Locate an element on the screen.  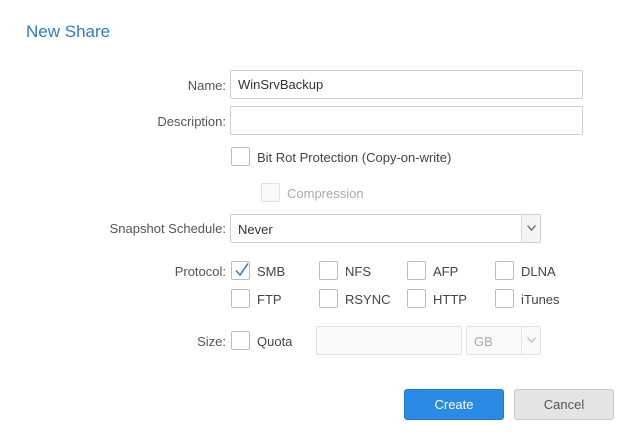
protocol-nfs-checkbox is located at coordinates (328, 270).